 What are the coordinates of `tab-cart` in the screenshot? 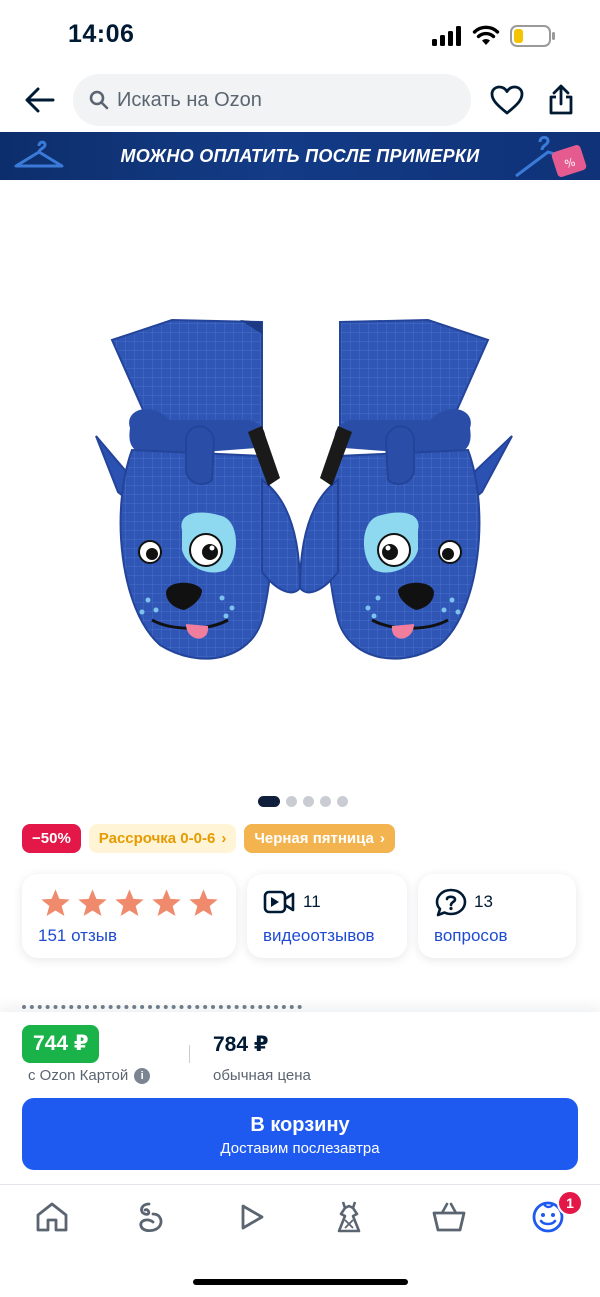 It's located at (449, 1217).